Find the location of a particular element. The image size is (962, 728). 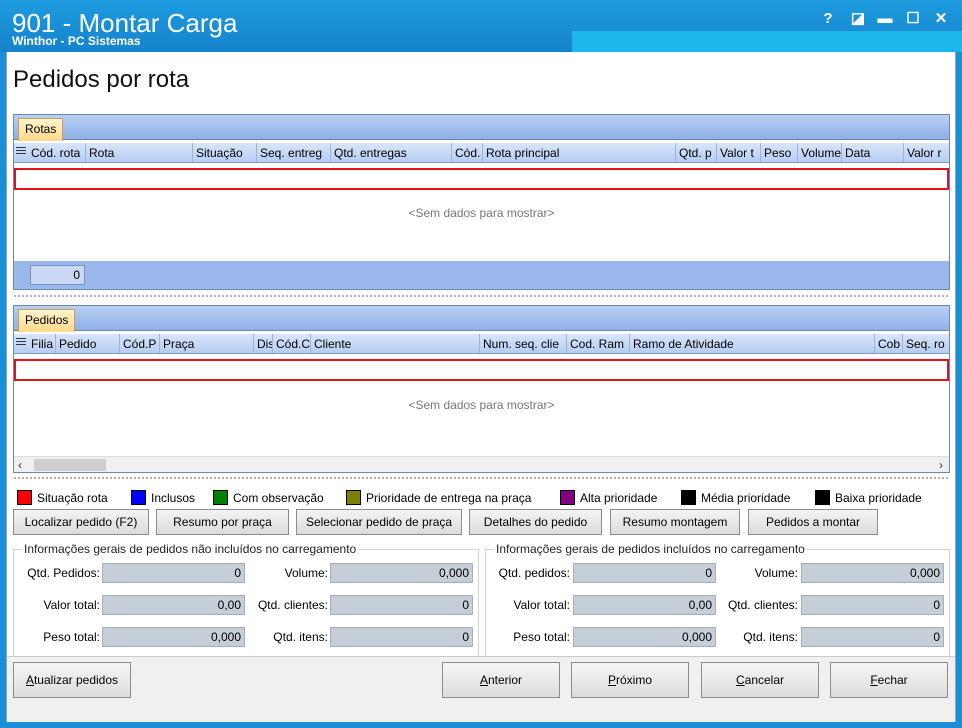

resumo-montagem-button: Resumo montagem is located at coordinates (675, 522).